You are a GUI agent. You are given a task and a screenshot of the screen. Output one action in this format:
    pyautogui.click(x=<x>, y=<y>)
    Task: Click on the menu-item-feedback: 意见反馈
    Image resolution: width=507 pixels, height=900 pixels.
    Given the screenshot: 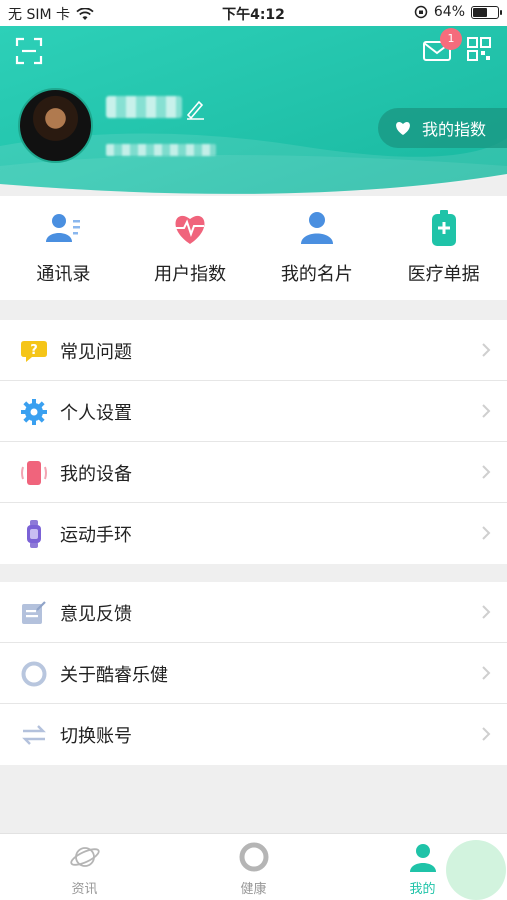 What is the action you would take?
    pyautogui.click(x=253, y=612)
    